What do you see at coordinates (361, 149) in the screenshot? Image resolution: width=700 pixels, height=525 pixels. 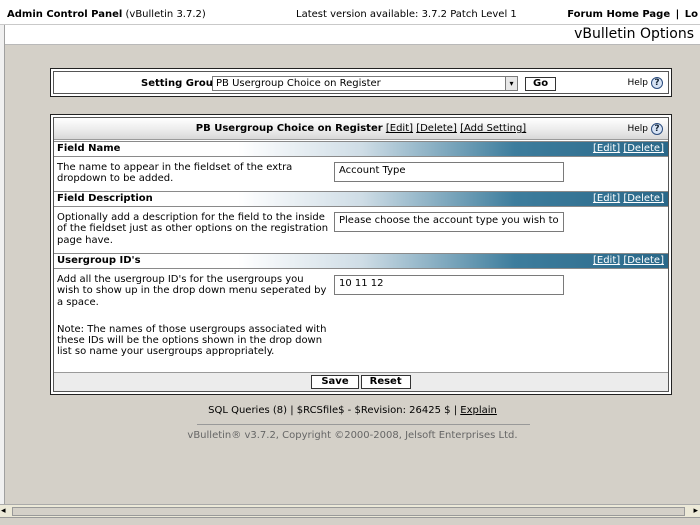 I see `setting-row-head-field-name: Field Name [Edit] [Delete]` at bounding box center [361, 149].